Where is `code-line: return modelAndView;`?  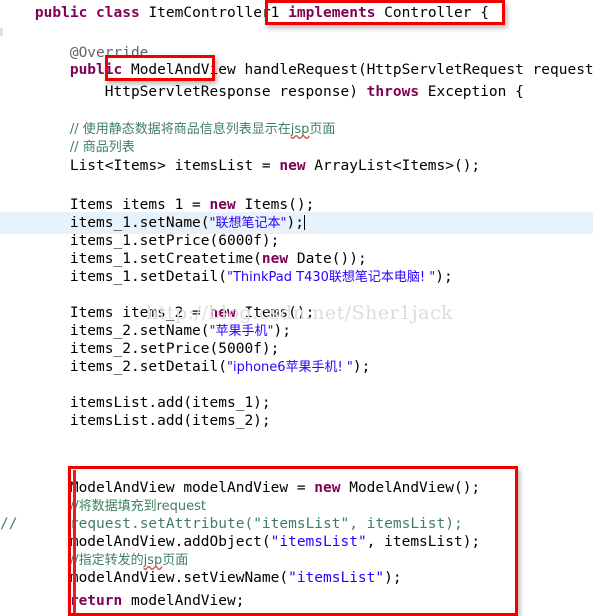 code-line: return modelAndView; is located at coordinates (296, 601).